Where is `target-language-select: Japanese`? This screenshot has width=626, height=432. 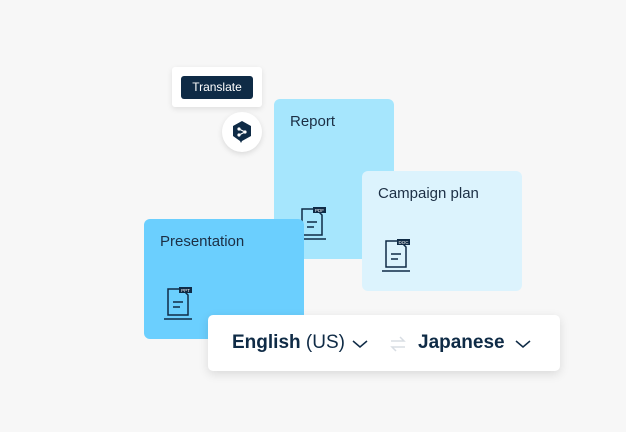 target-language-select: Japanese is located at coordinates (461, 343).